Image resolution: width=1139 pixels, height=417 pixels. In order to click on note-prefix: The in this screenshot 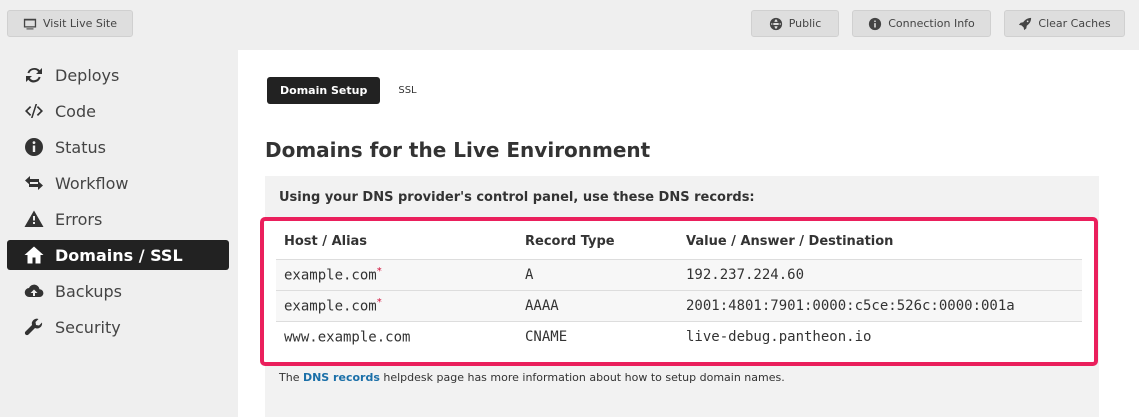, I will do `click(289, 377)`.